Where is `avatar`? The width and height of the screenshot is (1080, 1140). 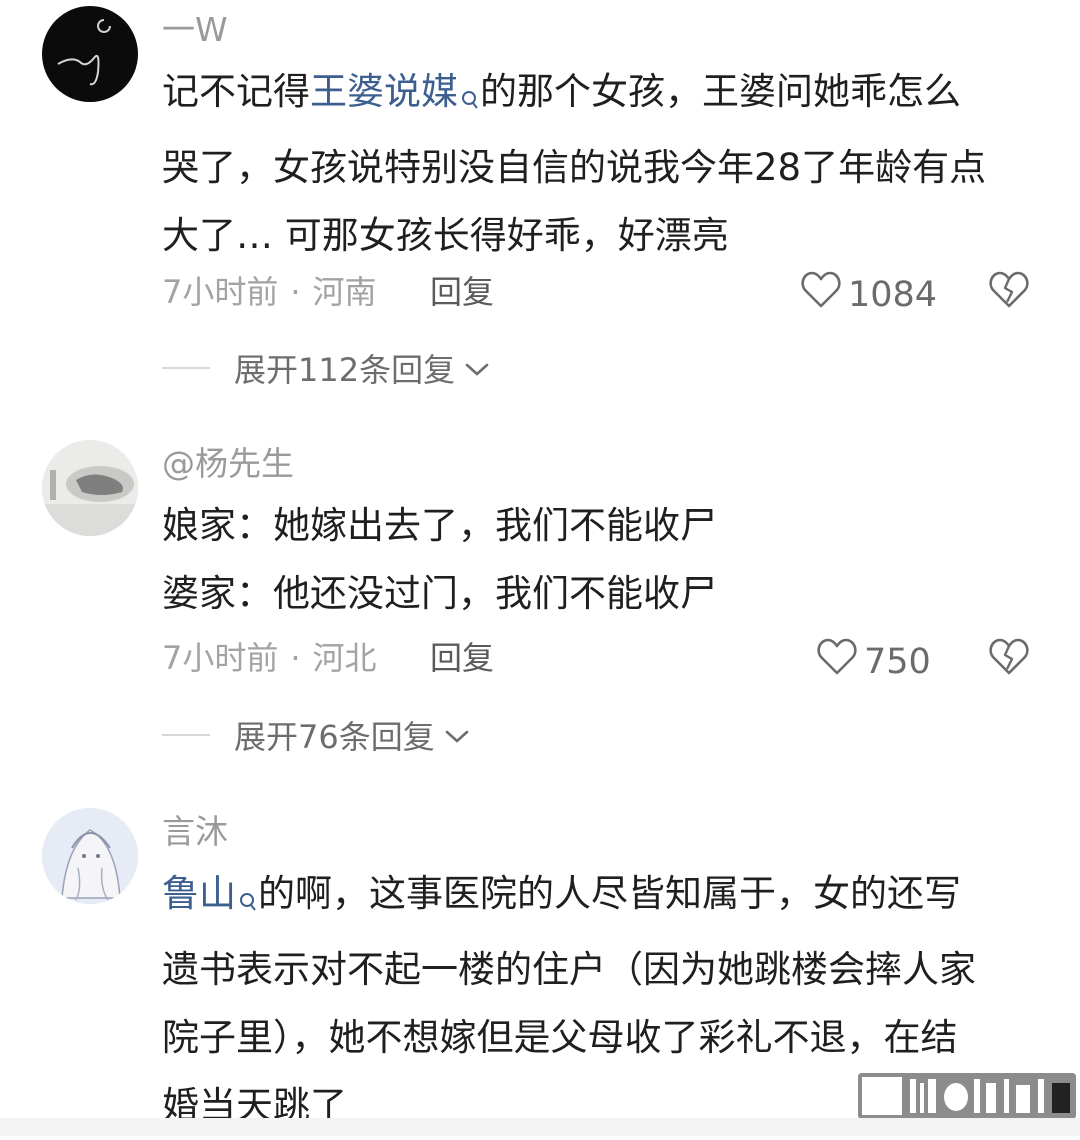 avatar is located at coordinates (90, 856).